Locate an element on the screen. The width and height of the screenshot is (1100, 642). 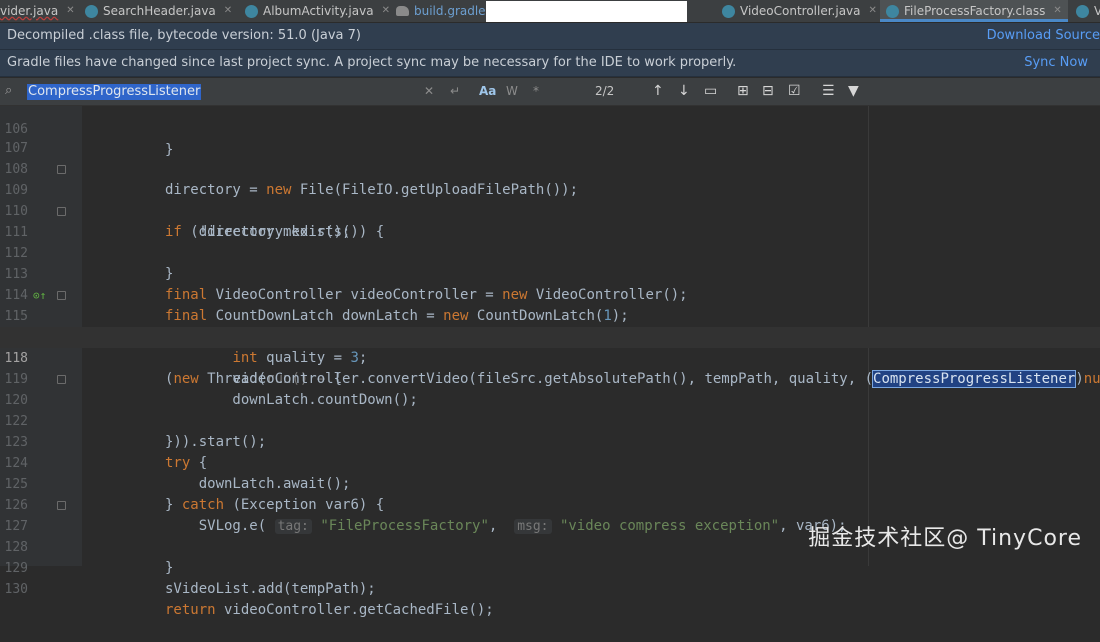
code-line: 125 } catch (Exception var6) { is located at coordinates (550, 483).